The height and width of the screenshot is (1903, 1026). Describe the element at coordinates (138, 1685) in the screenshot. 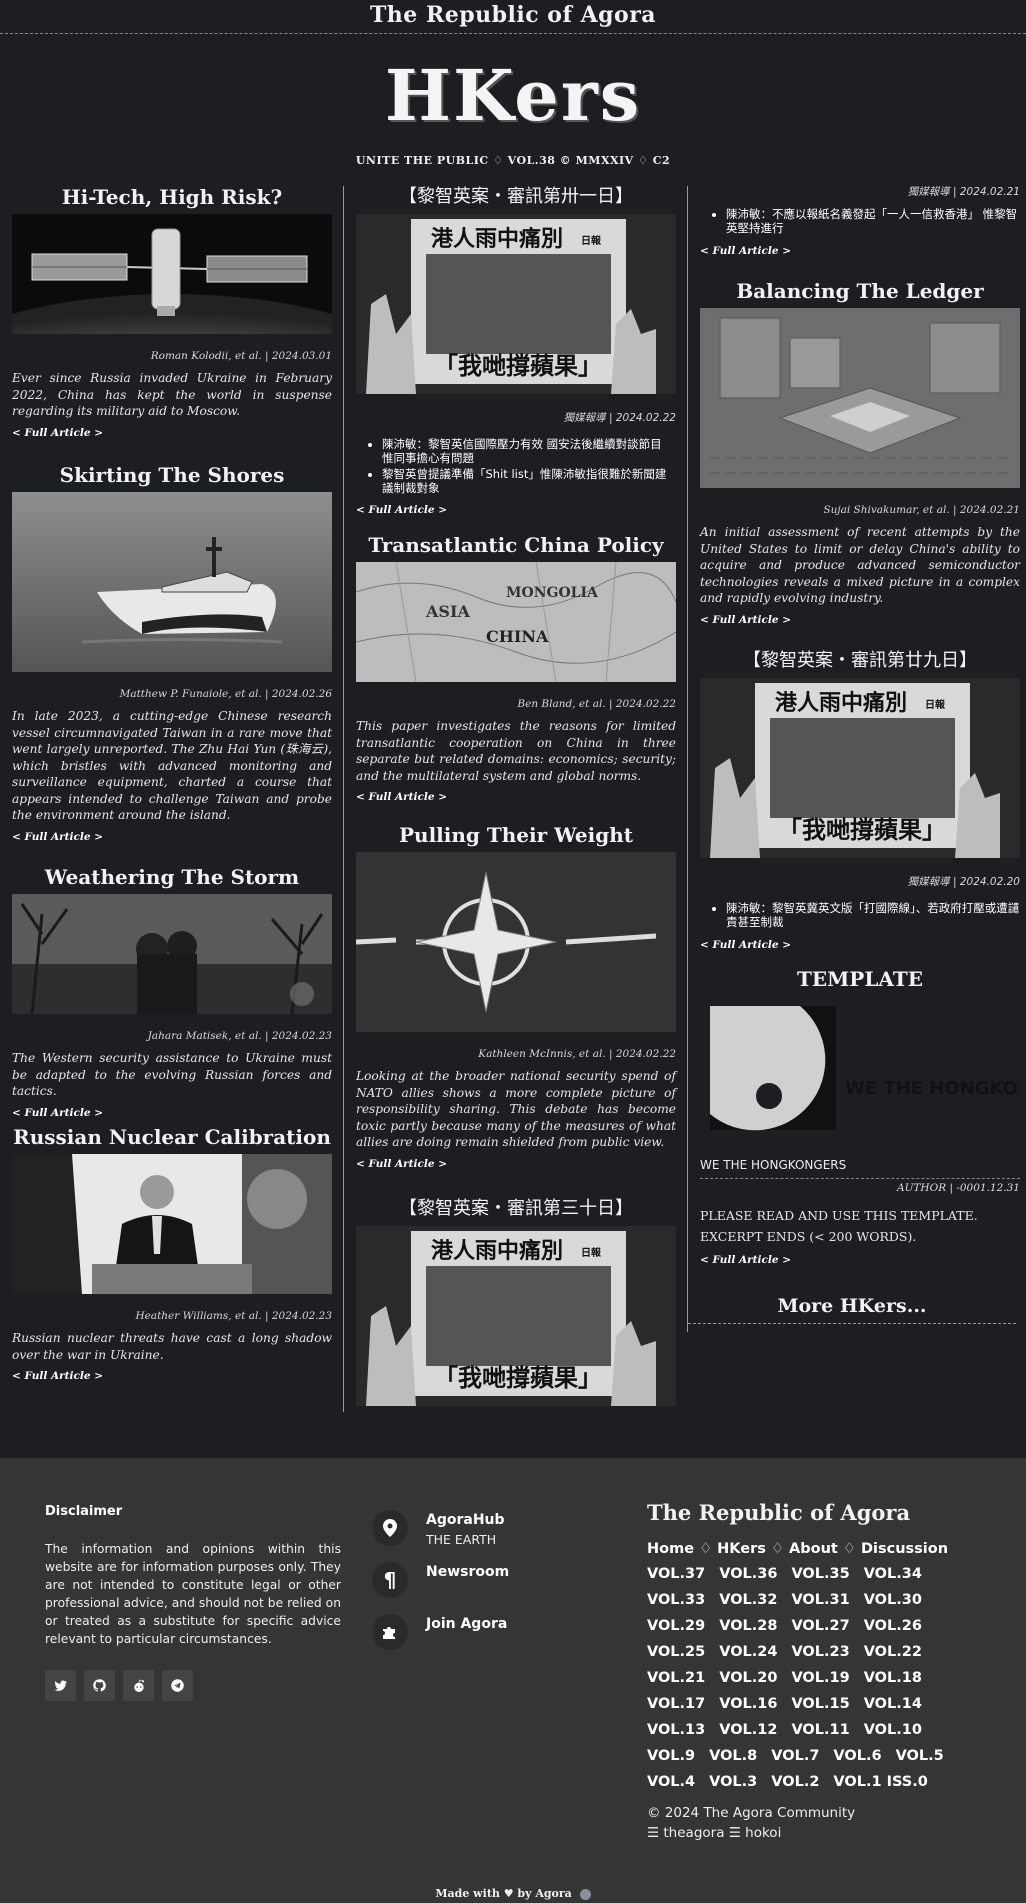

I see `reddit-icon` at that location.